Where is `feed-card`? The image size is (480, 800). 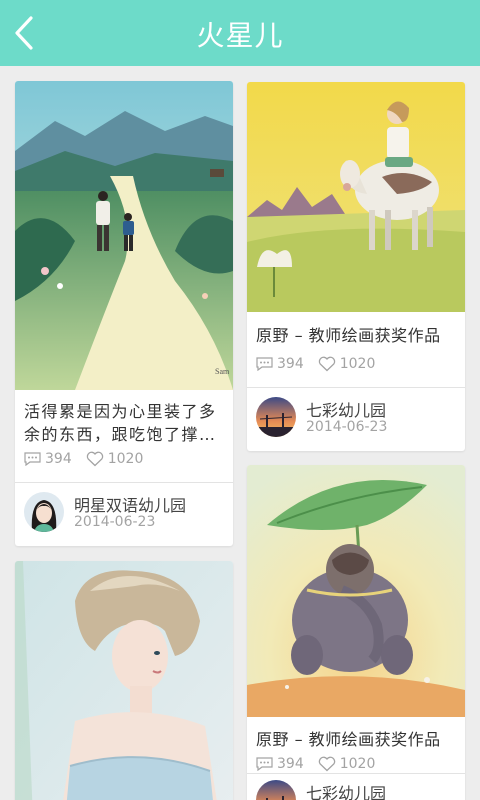 feed-card is located at coordinates (124, 680).